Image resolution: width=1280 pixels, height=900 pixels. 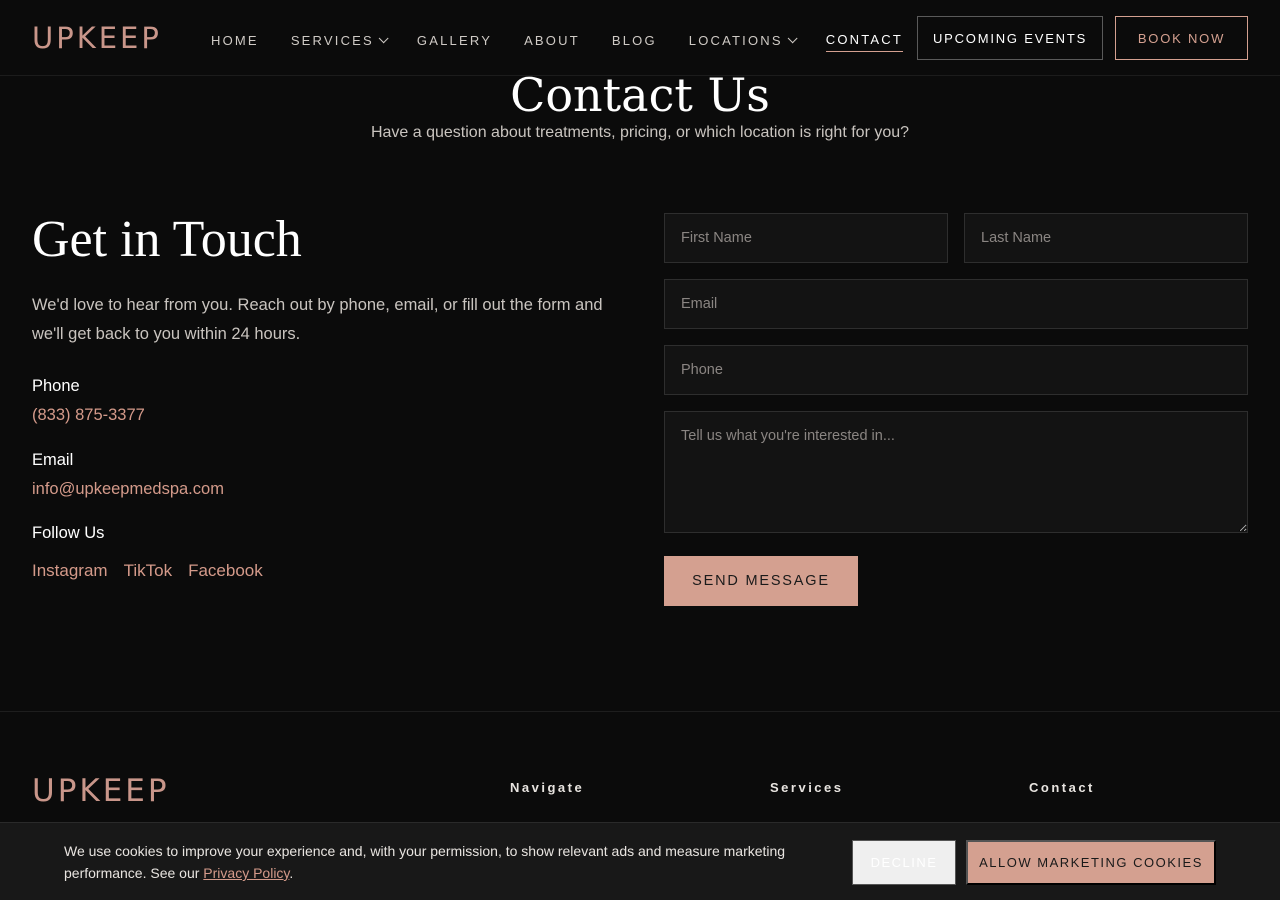 What do you see at coordinates (904, 862) in the screenshot?
I see `decline-cookies-button: Decline` at bounding box center [904, 862].